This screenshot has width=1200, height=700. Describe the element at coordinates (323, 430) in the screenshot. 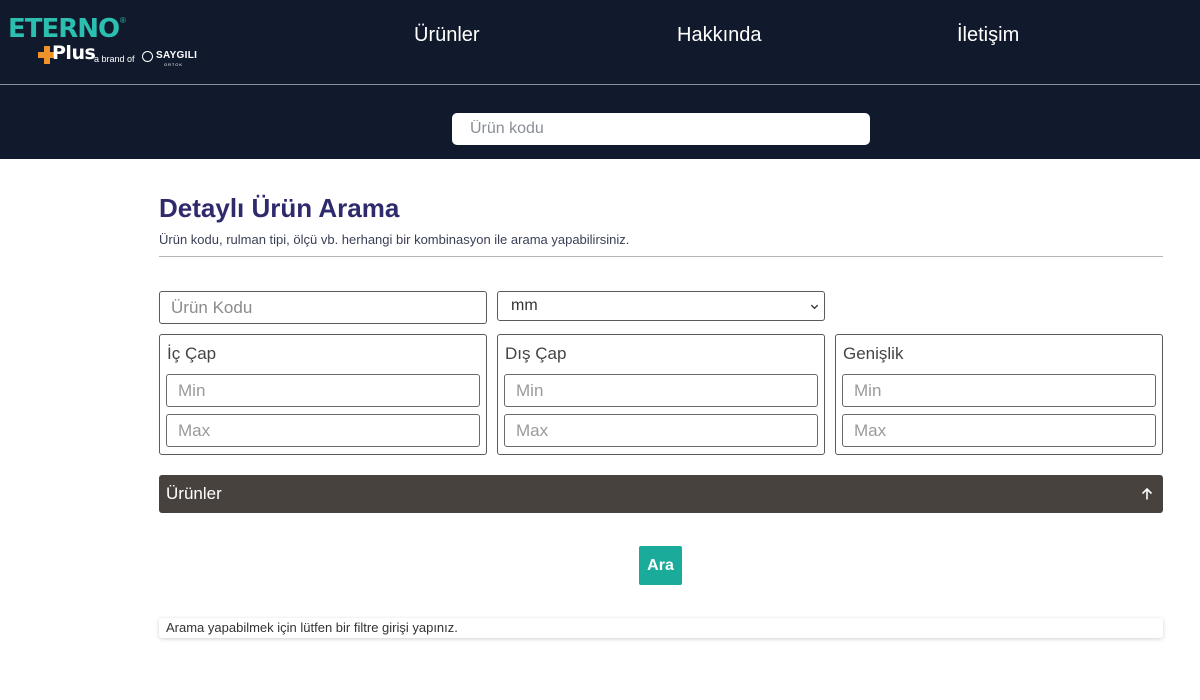

I see `inner-diameter-max-input` at that location.